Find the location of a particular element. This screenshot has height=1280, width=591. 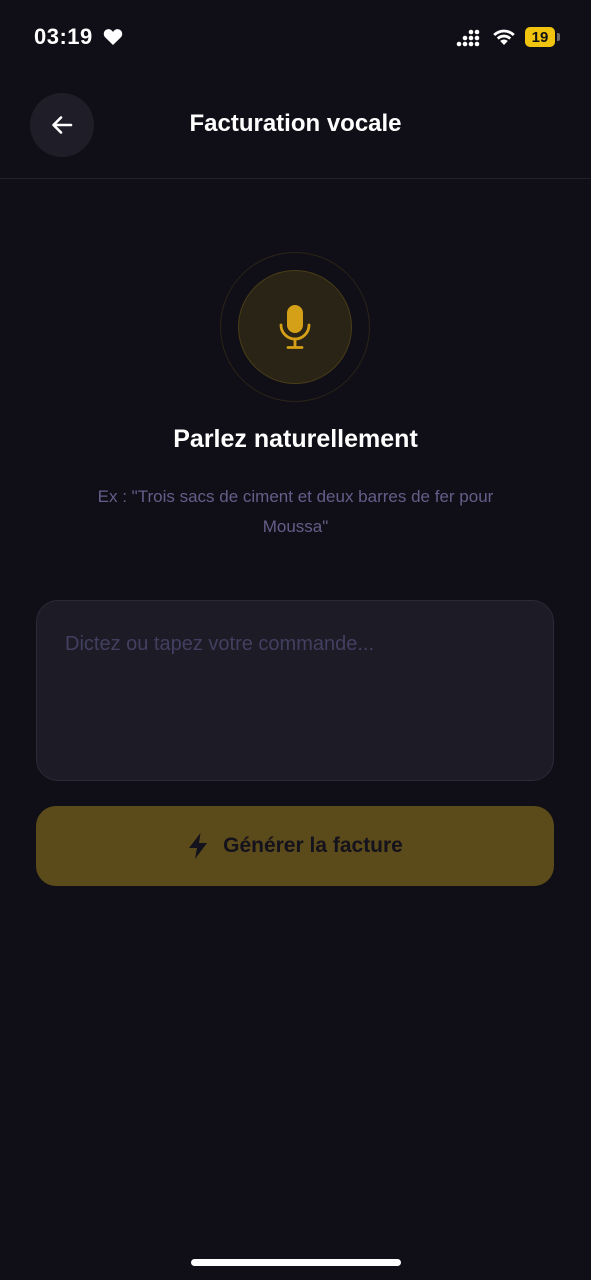

page-title: Facturation vocale is located at coordinates (295, 123).